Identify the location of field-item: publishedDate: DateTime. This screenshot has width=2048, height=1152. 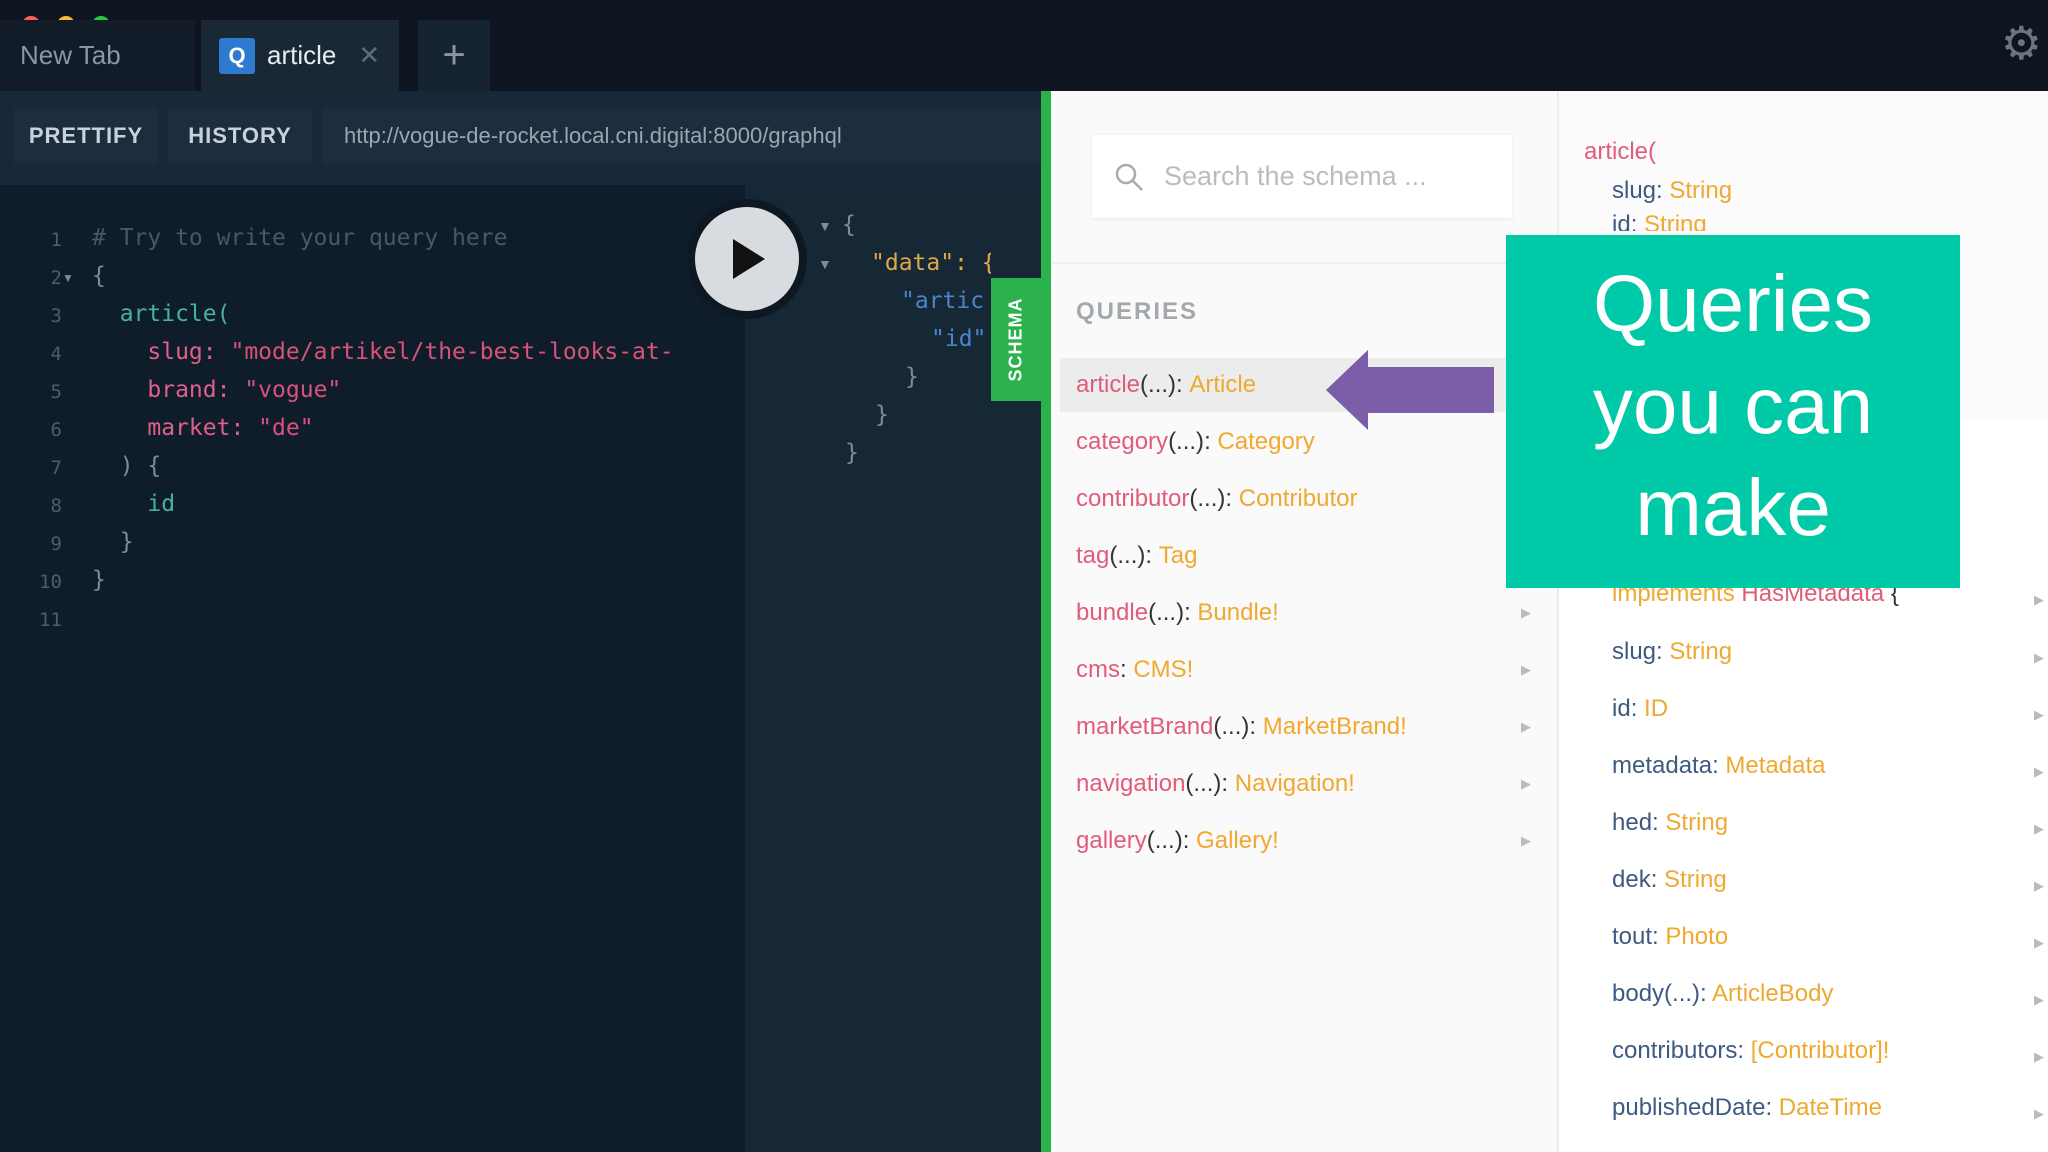
(1747, 1108).